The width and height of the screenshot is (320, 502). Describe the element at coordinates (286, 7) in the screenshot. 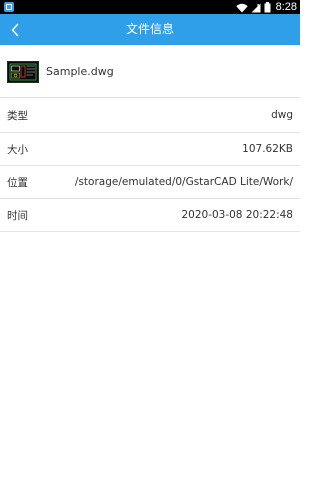

I see `status-time: 8:28` at that location.